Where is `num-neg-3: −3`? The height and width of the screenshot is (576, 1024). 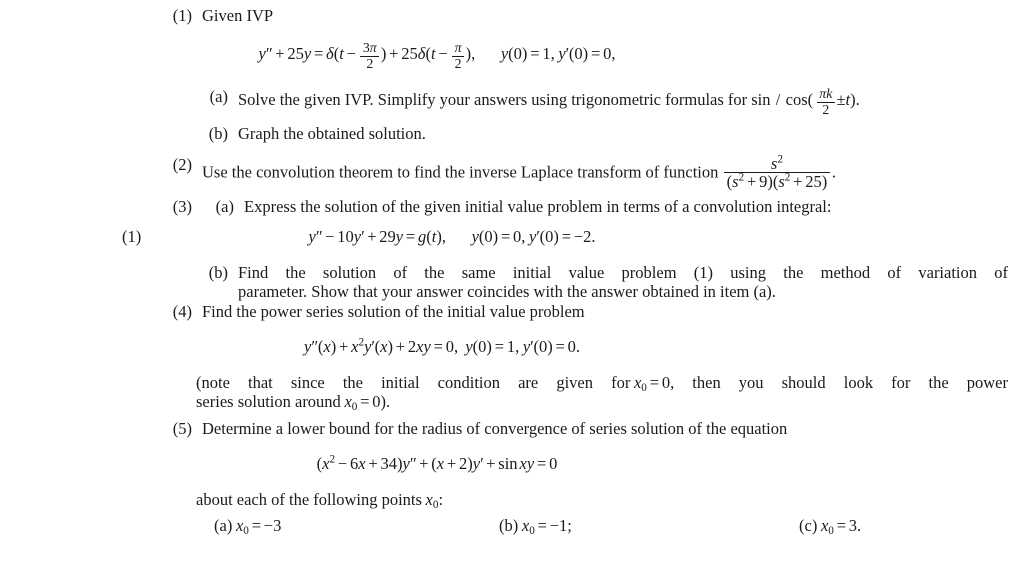 num-neg-3: −3 is located at coordinates (272, 526).